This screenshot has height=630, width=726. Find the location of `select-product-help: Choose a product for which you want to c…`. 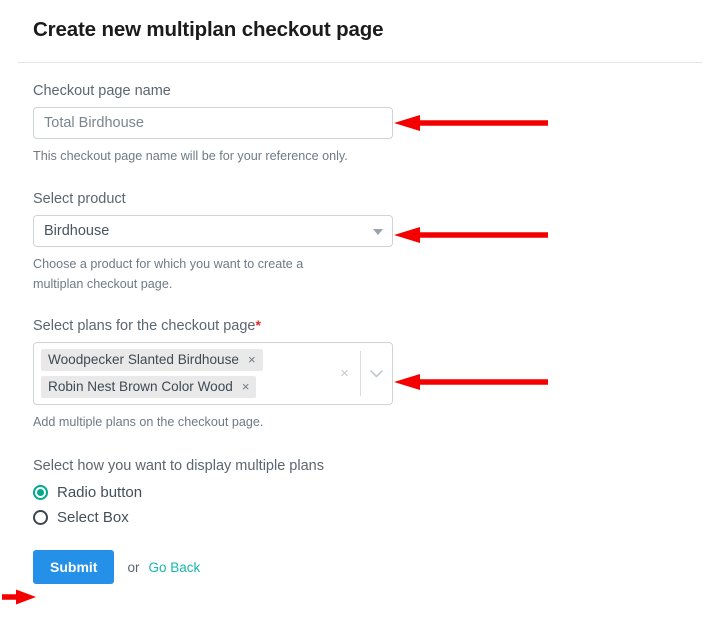

select-product-help: Choose a product for which you want to c… is located at coordinates (168, 274).